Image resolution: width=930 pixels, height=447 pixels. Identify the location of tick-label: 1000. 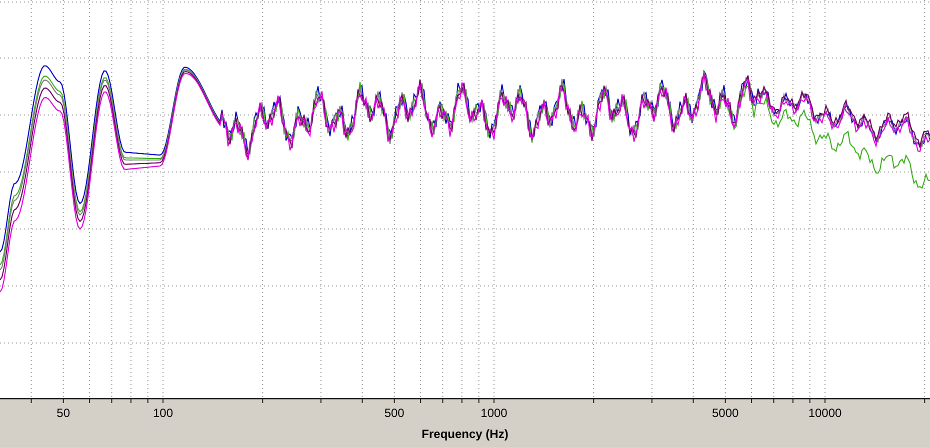
(494, 413).